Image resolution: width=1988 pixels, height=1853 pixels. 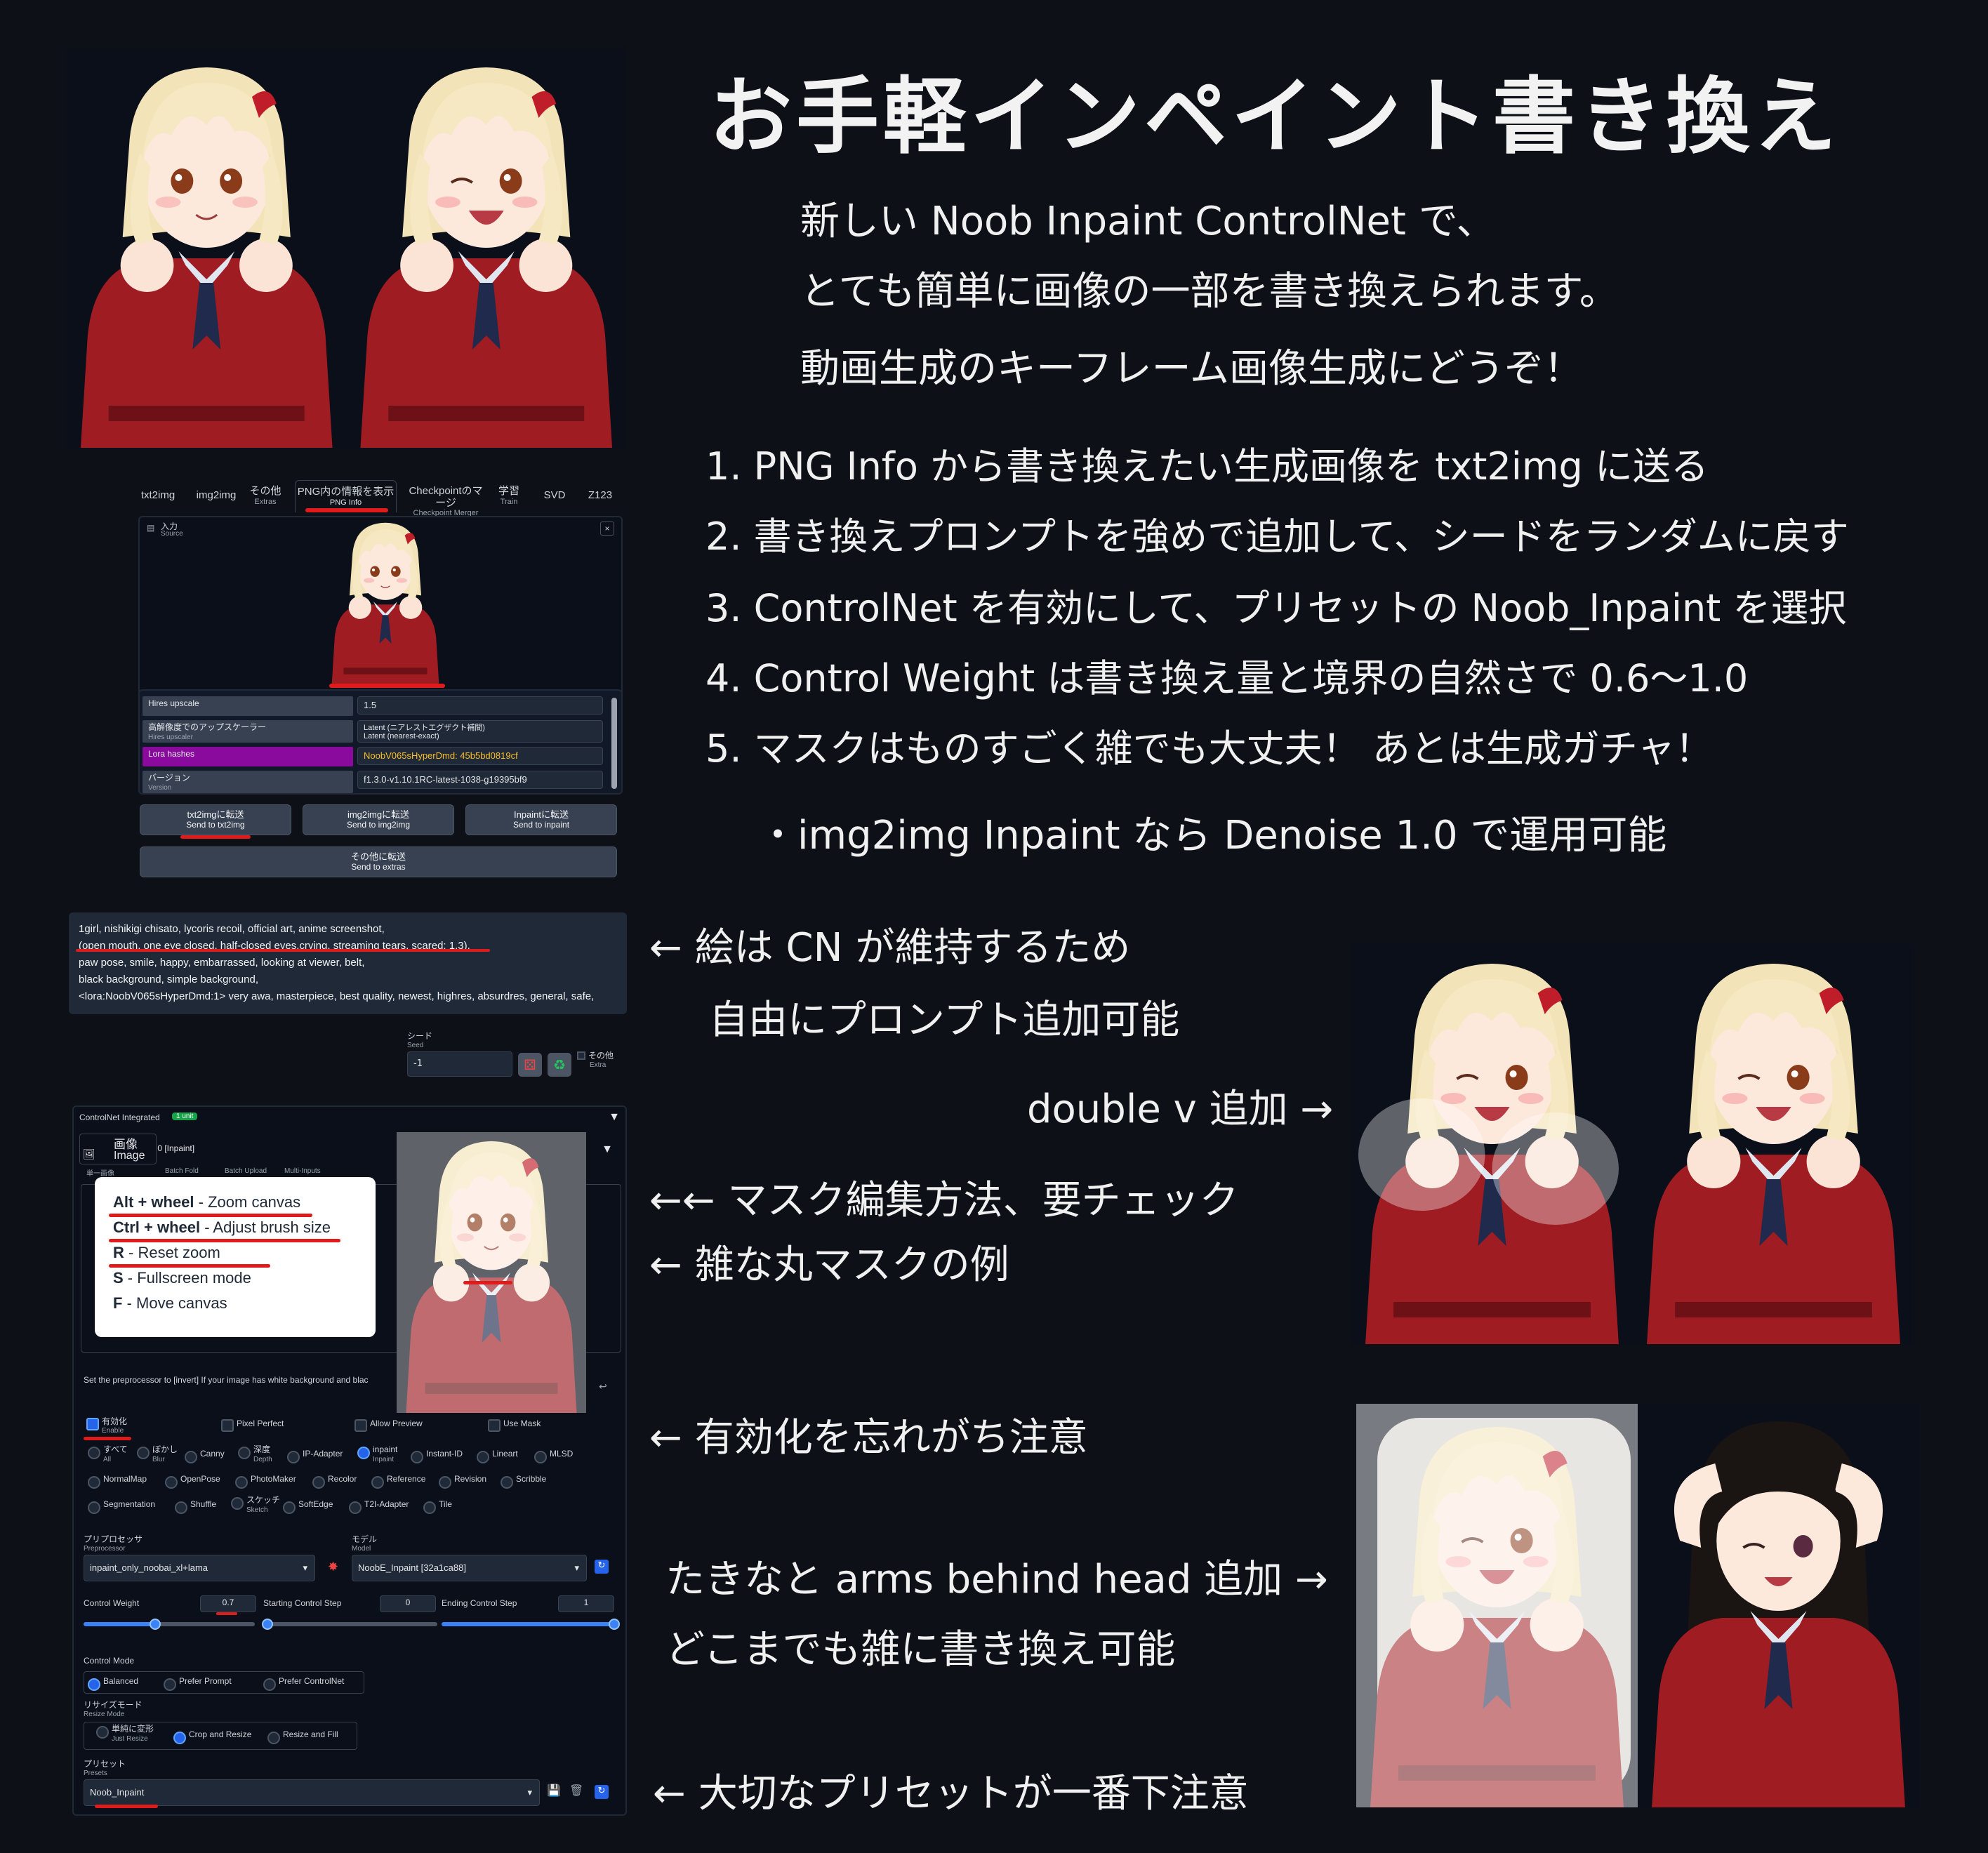 What do you see at coordinates (1277, 536) in the screenshot?
I see `step-2: 2. 書き換えプロンプトを強めで追加して、シードをランダムに戻す` at bounding box center [1277, 536].